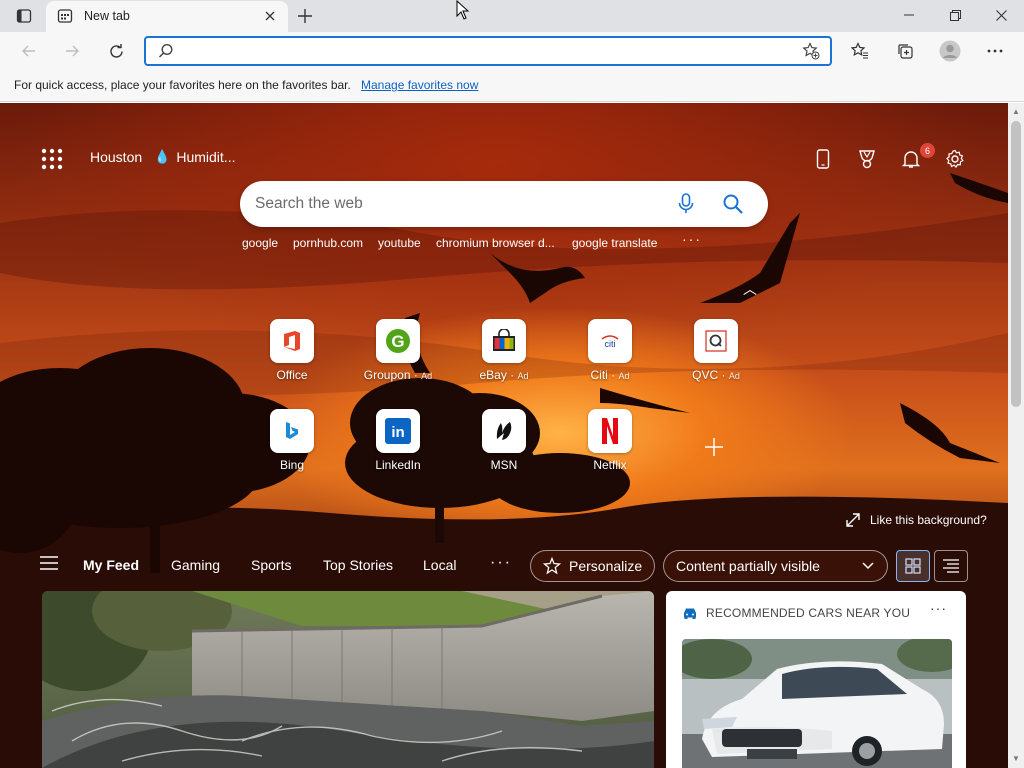  Describe the element at coordinates (592, 566) in the screenshot. I see `personalize-button: Personalize` at that location.